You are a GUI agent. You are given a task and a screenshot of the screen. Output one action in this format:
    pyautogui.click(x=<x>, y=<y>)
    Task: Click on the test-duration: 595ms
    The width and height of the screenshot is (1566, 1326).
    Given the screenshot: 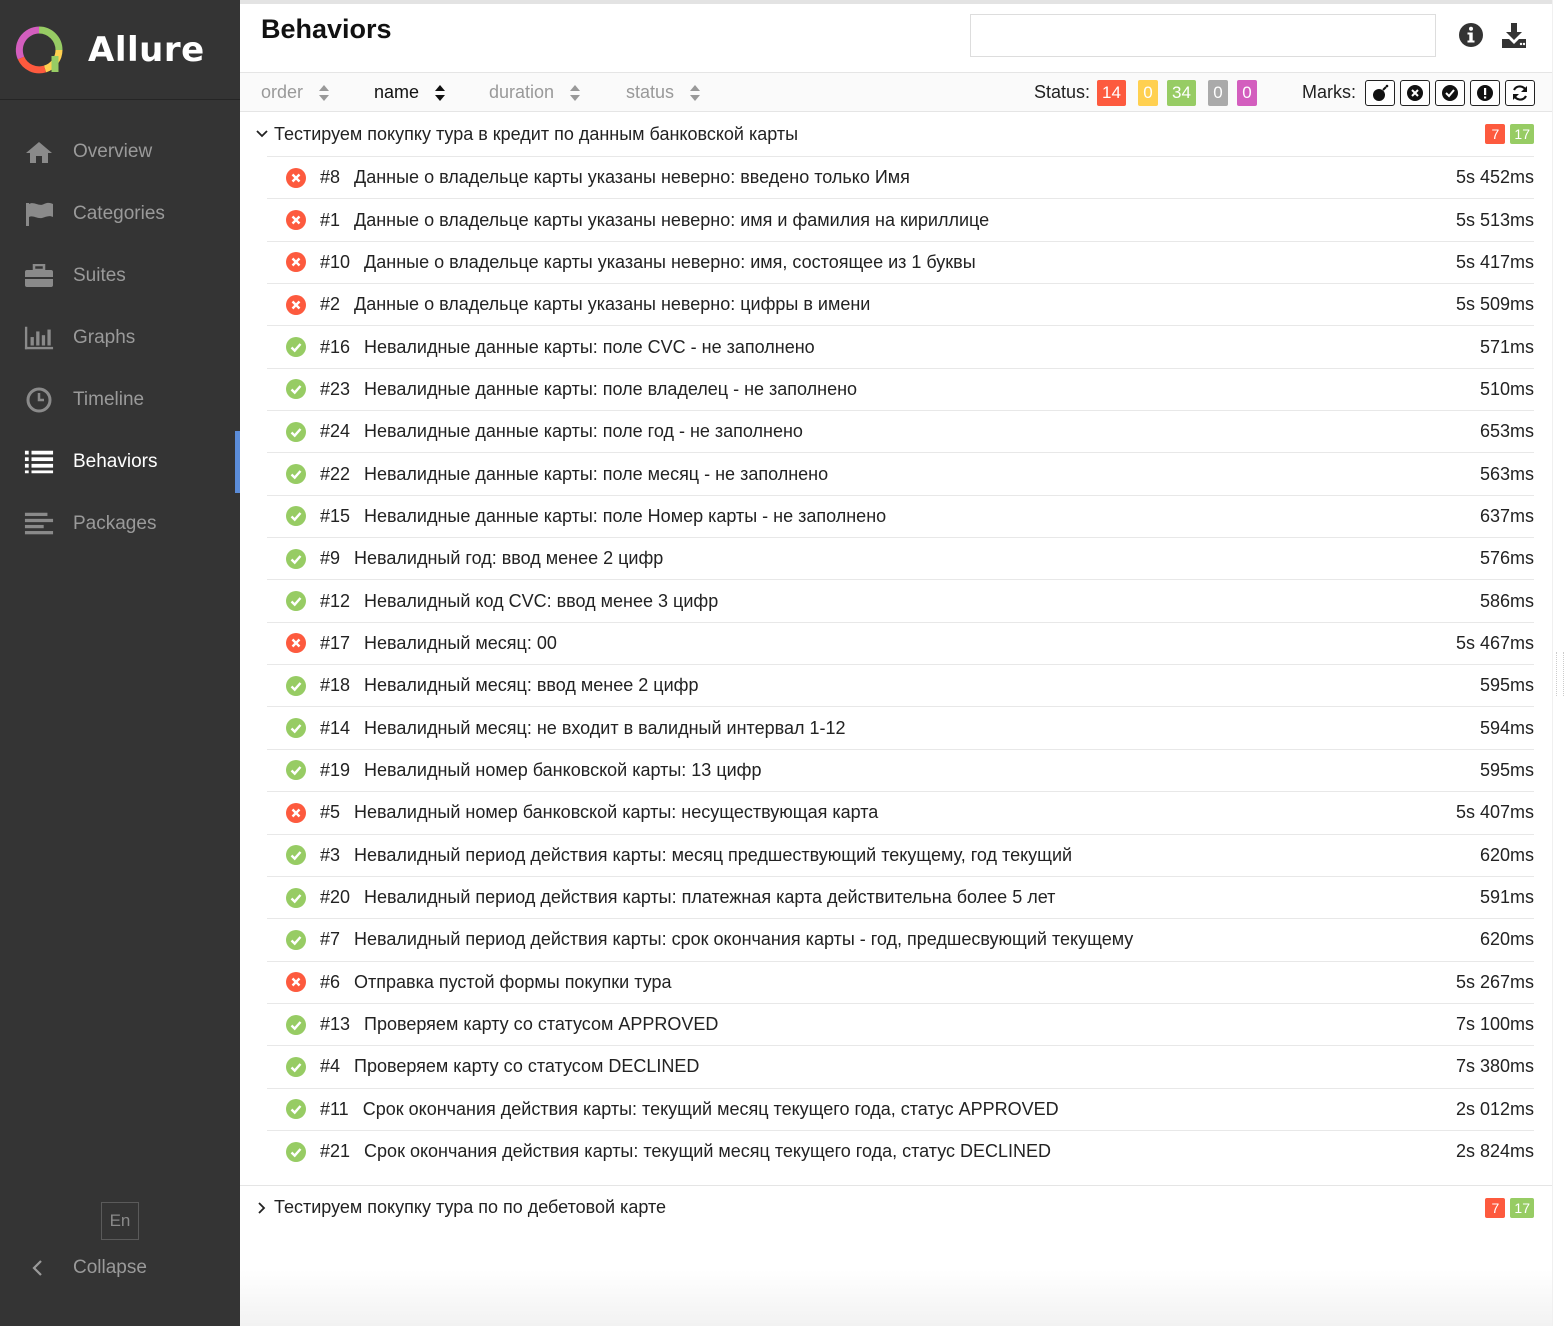 What is the action you would take?
    pyautogui.click(x=1506, y=685)
    